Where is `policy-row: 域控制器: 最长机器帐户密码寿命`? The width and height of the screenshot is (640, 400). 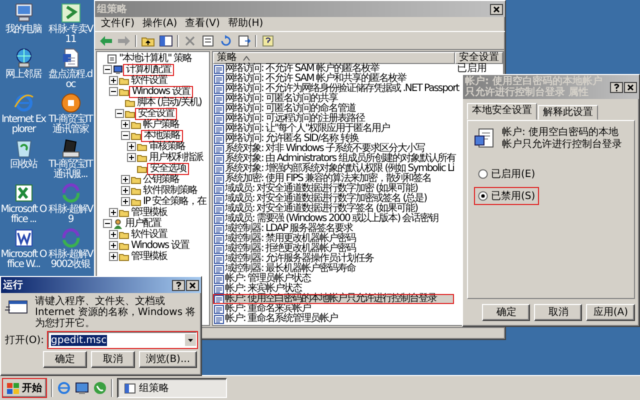
policy-row: 域控制器: 最长机器帐户密码寿命 is located at coordinates (333, 269).